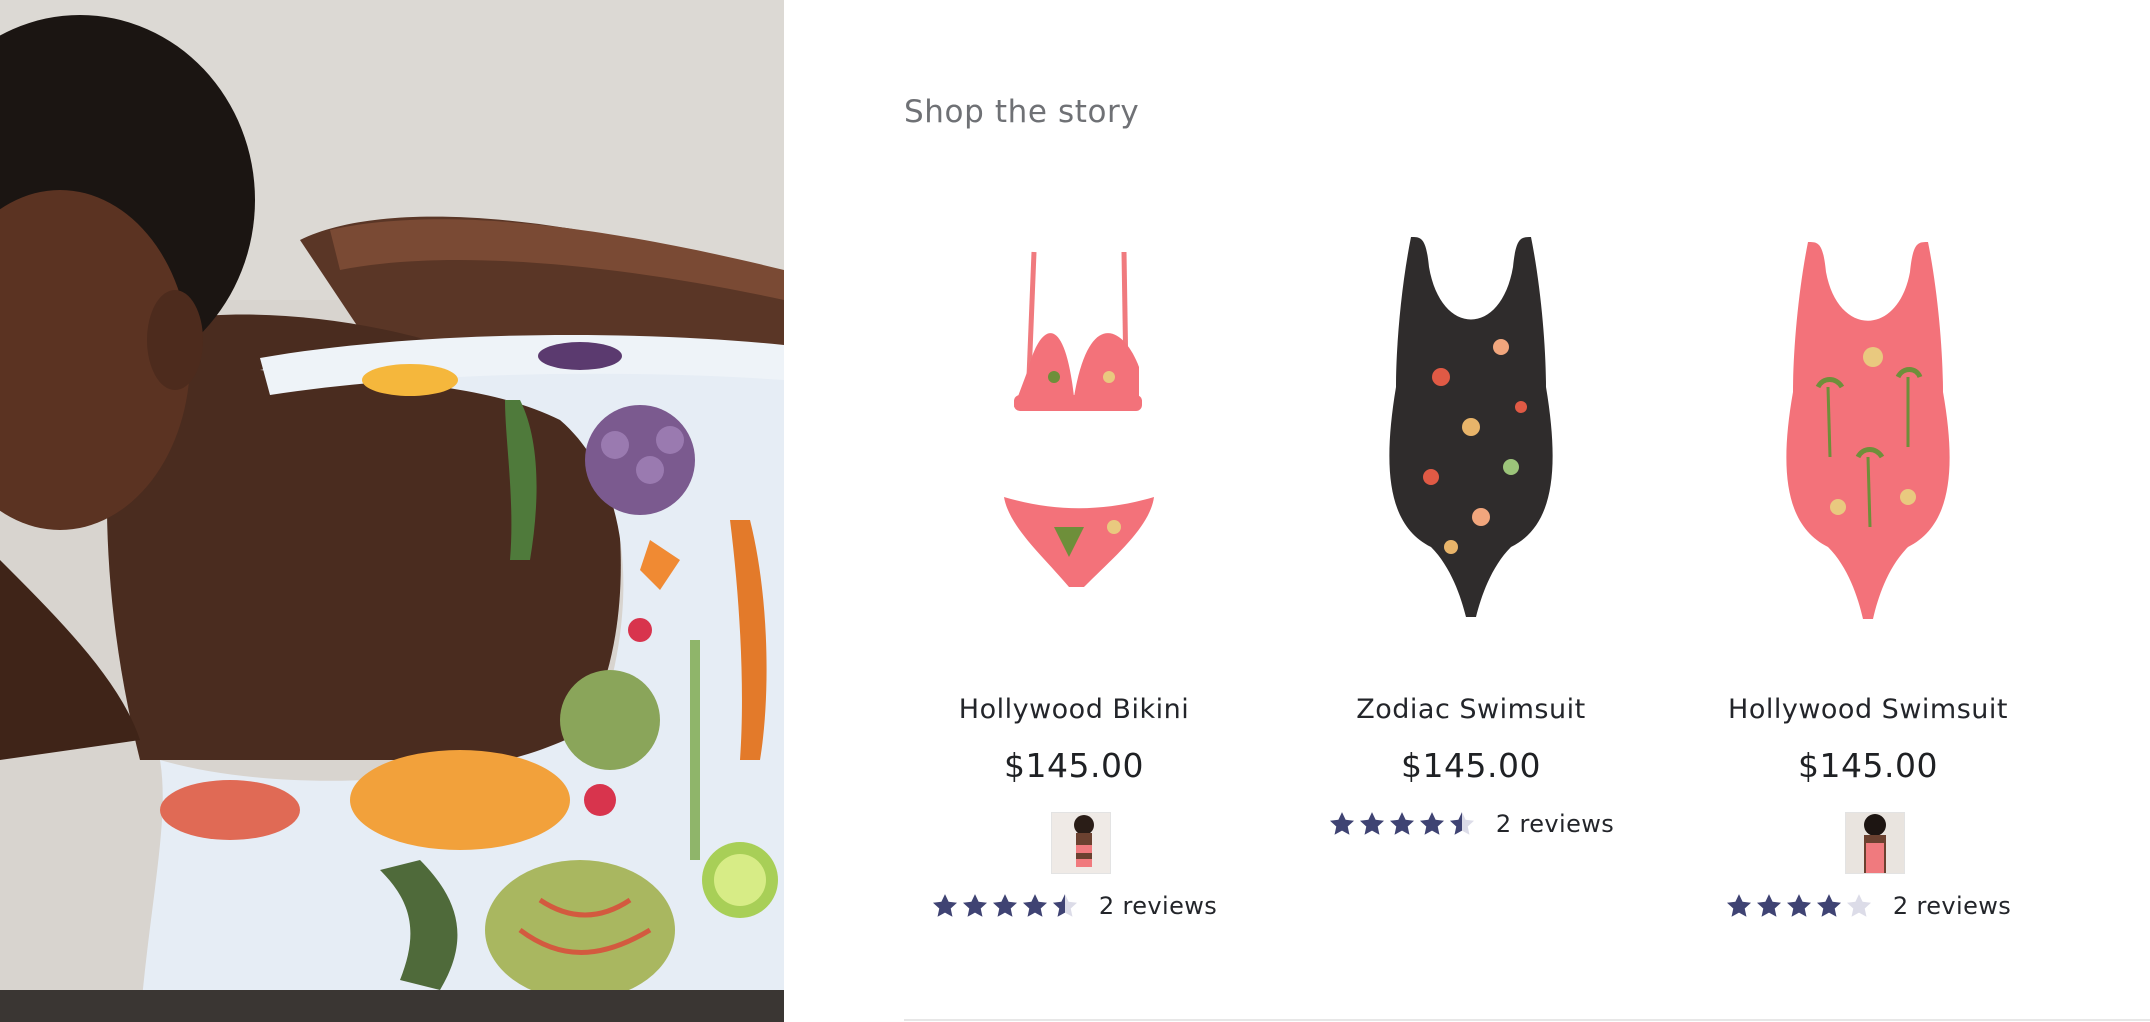 The height and width of the screenshot is (1022, 2150). I want to click on product-card-hollywood-bikini: Hollywood Bikini $145.00 2 reviews, so click(1074, 582).